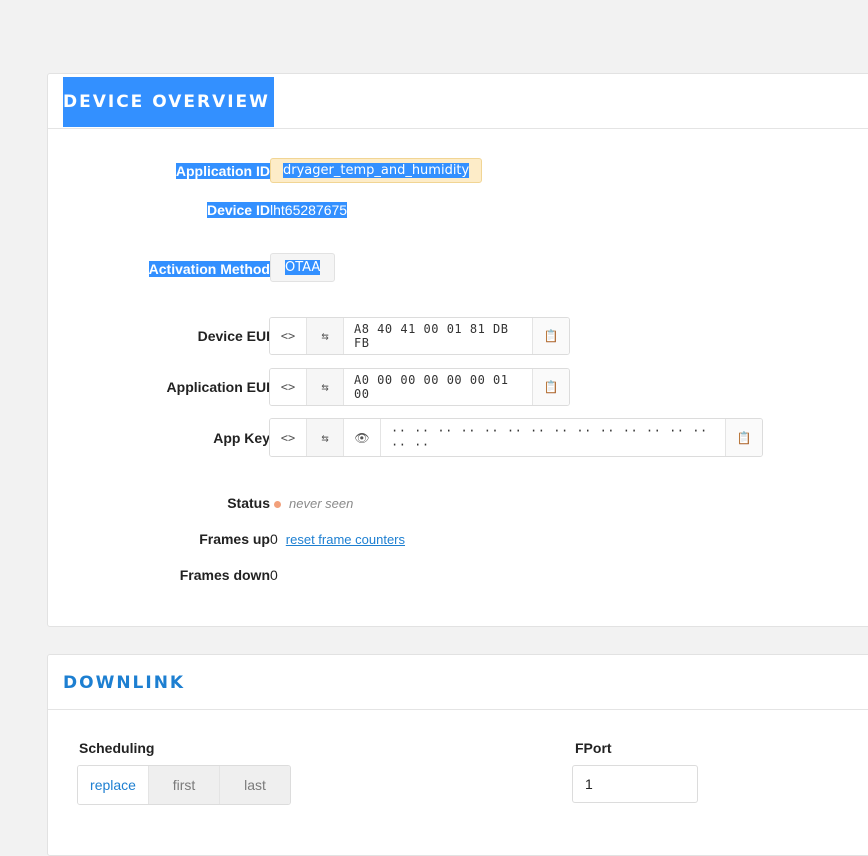  What do you see at coordinates (222, 171) in the screenshot?
I see `application-id-label: Application ID` at bounding box center [222, 171].